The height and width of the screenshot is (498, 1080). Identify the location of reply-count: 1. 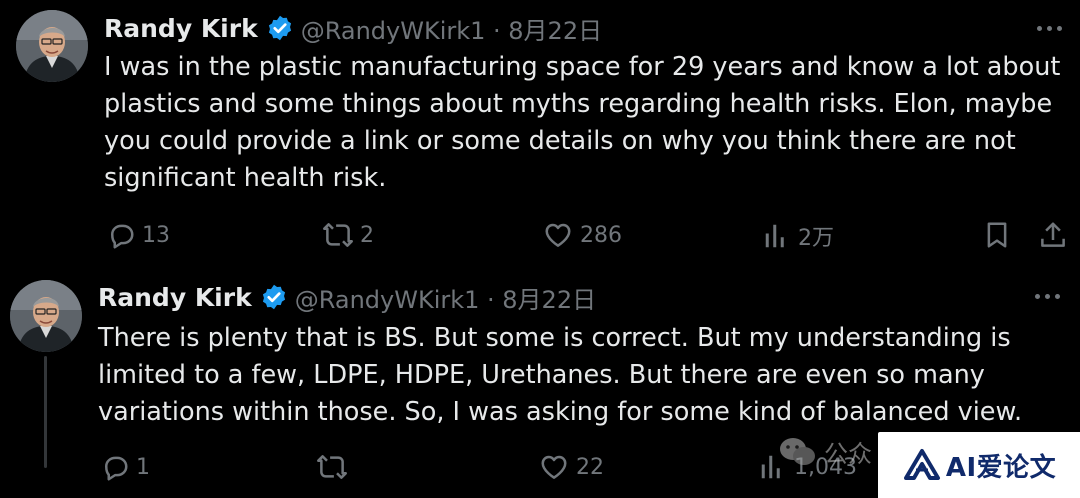
(143, 467).